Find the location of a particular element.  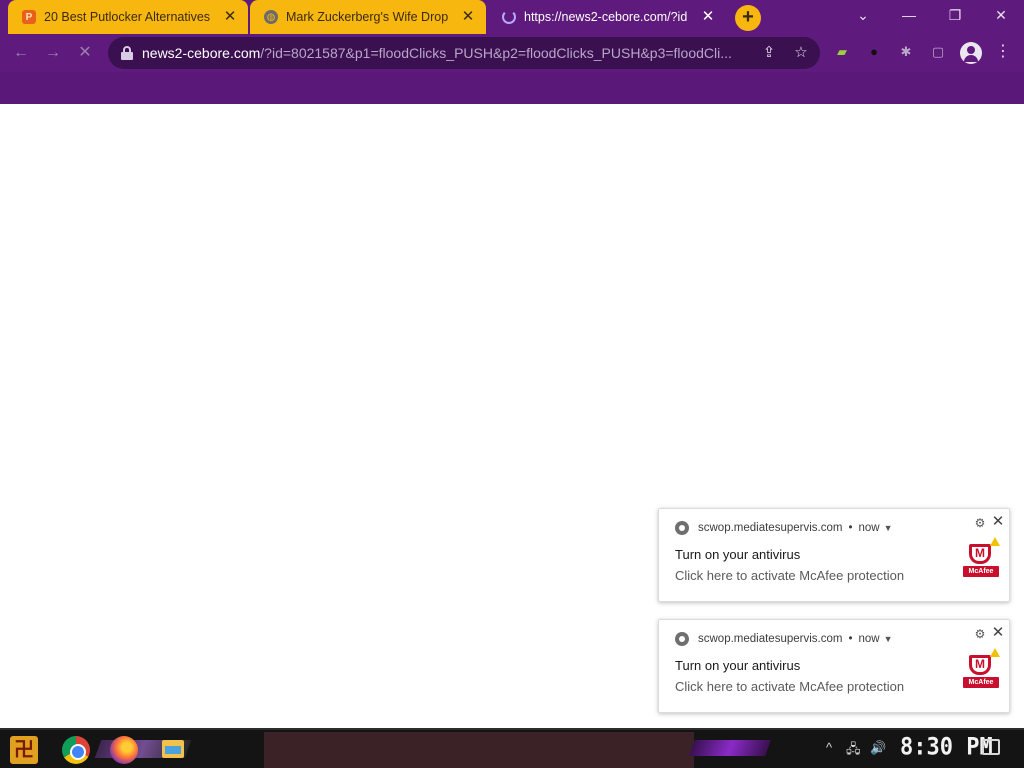

menu-dots-icon: ⋮ is located at coordinates (1003, 52).